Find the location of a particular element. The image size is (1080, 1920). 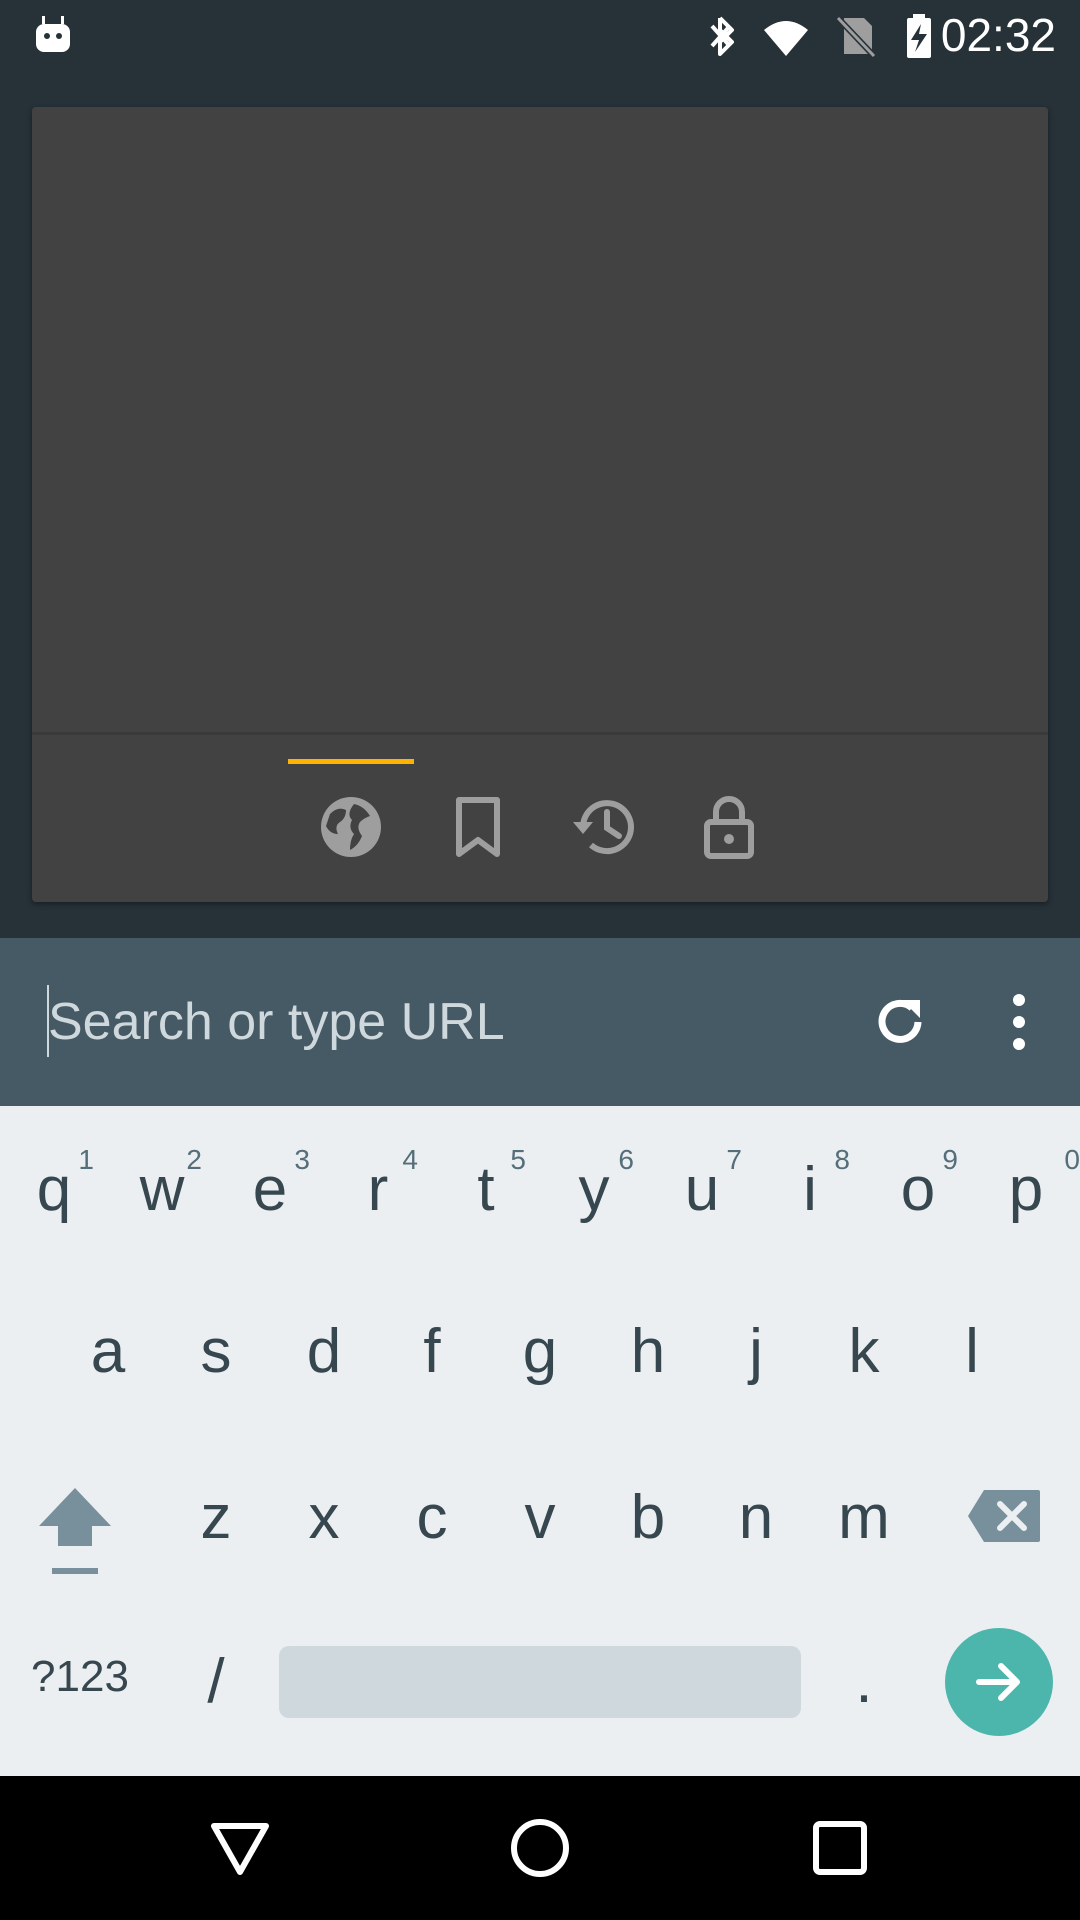

key-slash: / is located at coordinates (216, 1681).